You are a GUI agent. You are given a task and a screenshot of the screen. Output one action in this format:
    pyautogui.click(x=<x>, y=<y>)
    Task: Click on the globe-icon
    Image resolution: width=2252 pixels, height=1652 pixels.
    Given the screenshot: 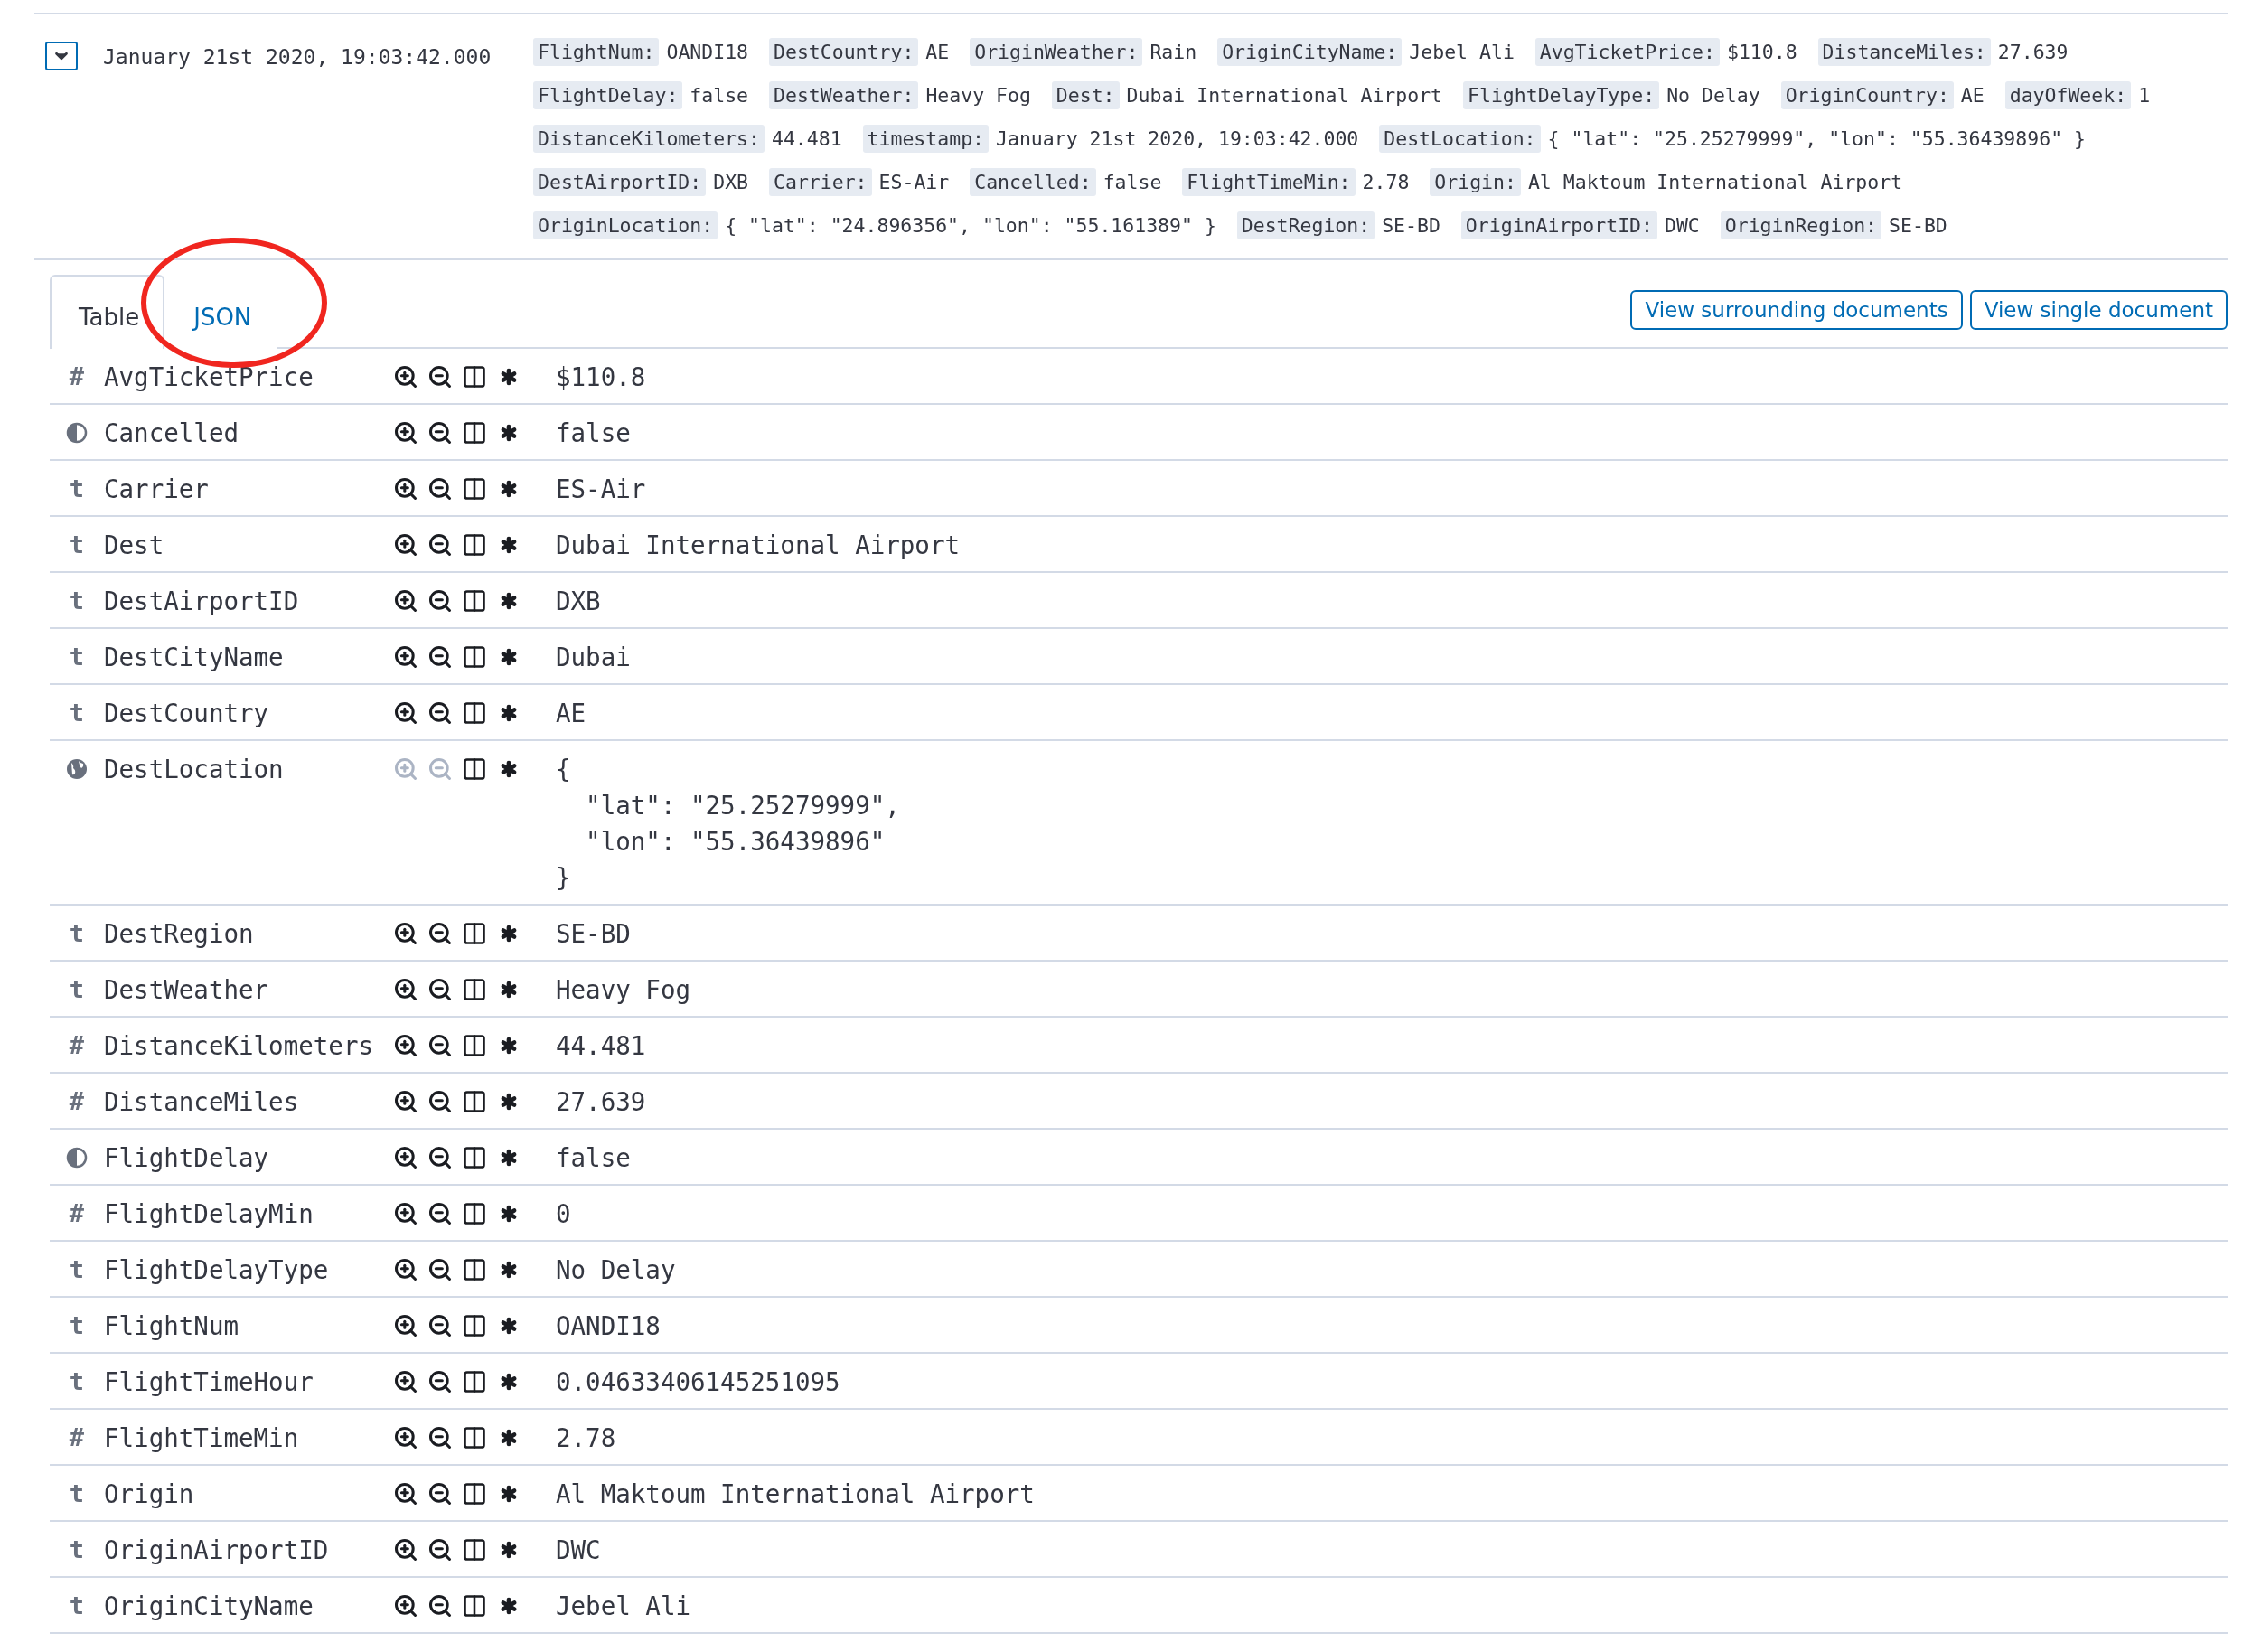 What is the action you would take?
    pyautogui.click(x=77, y=769)
    